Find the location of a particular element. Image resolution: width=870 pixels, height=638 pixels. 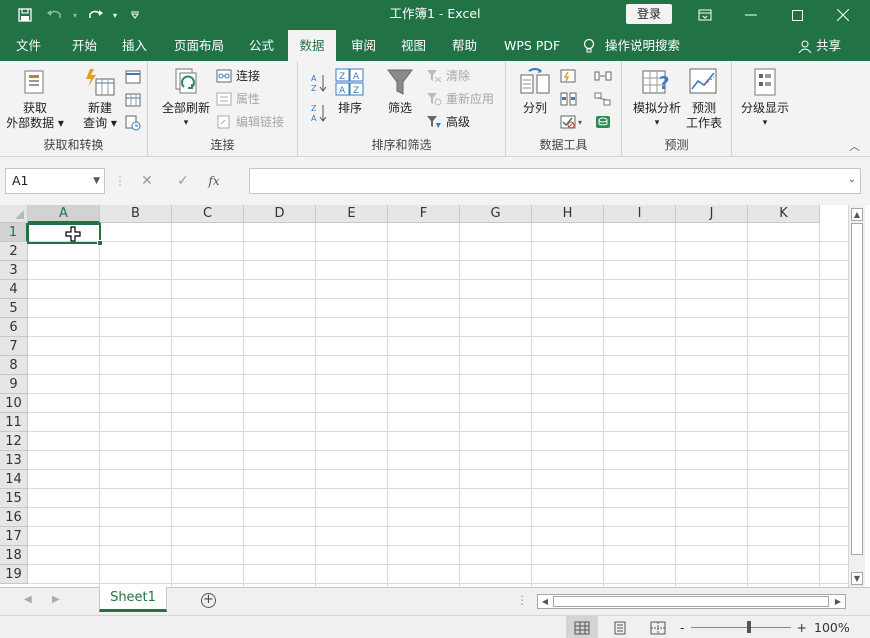

zoom-slider: - + is located at coordinates (743, 627).